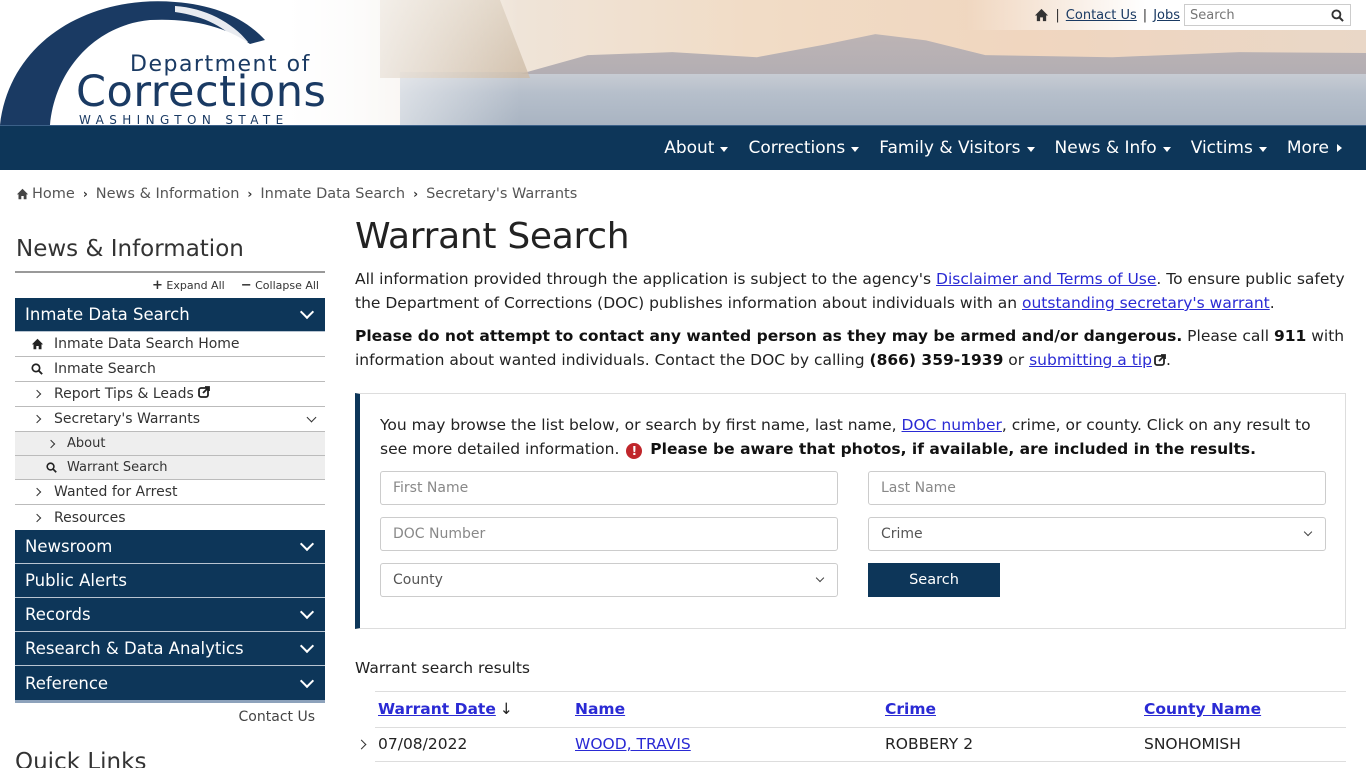 The width and height of the screenshot is (1366, 768). I want to click on contact-us-link: Contact Us, so click(1101, 15).